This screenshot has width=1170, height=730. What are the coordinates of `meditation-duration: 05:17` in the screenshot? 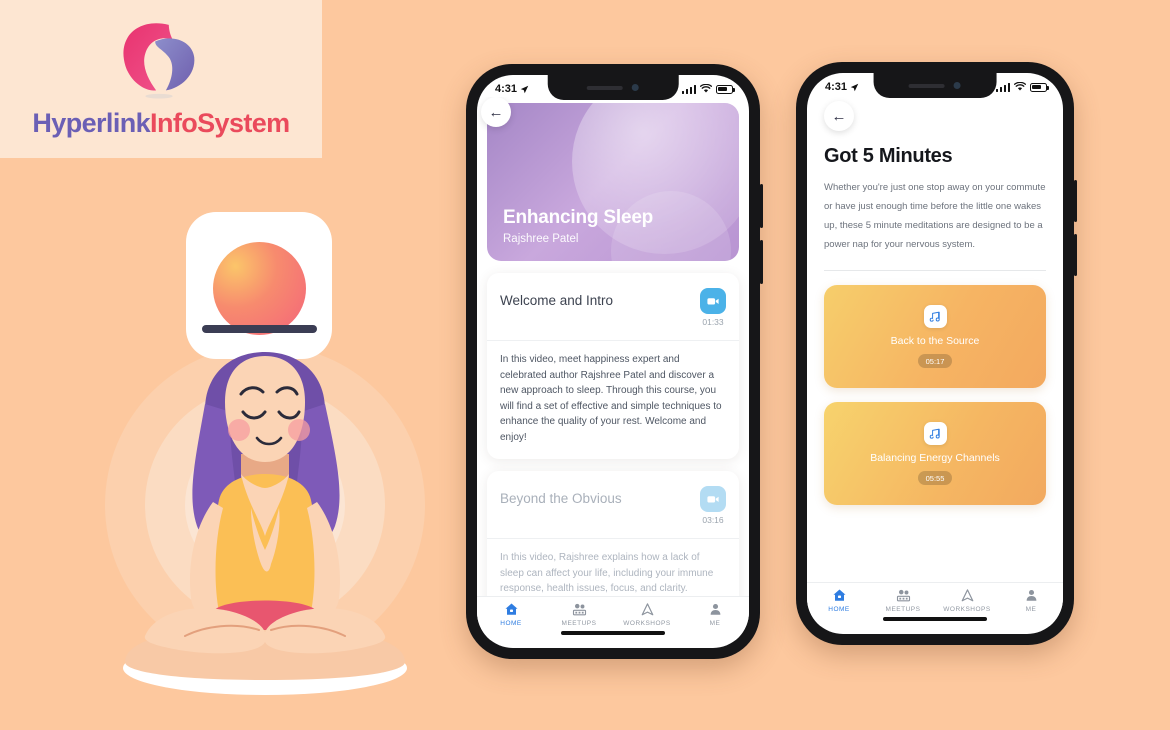 It's located at (935, 361).